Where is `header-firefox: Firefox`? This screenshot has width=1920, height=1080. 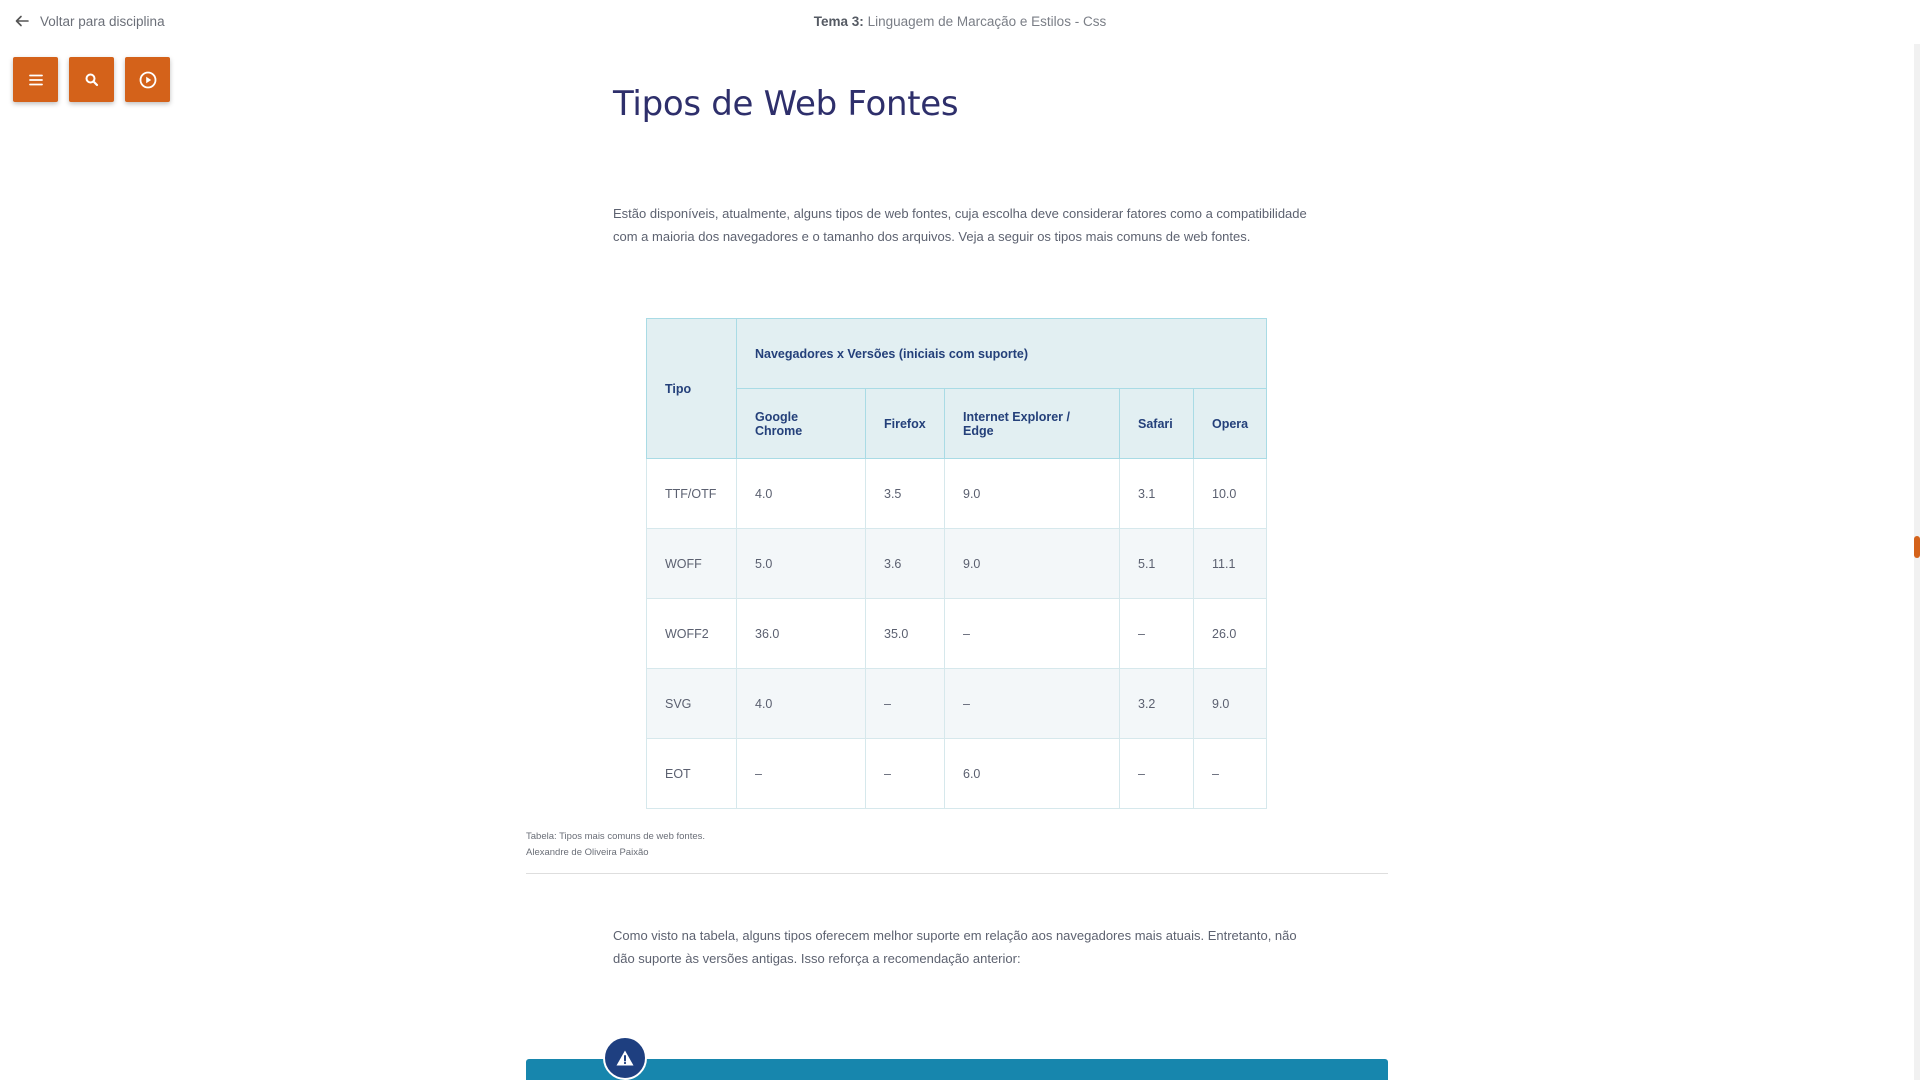
header-firefox: Firefox is located at coordinates (905, 423).